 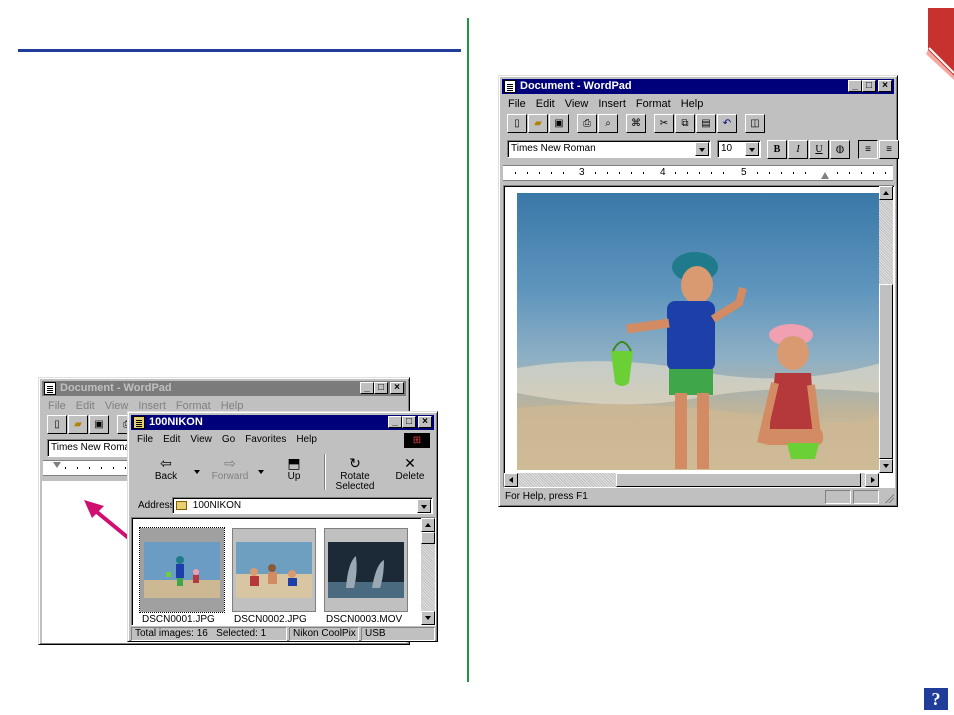 I want to click on file-name: DSCN0001.JPG, so click(x=178, y=619).